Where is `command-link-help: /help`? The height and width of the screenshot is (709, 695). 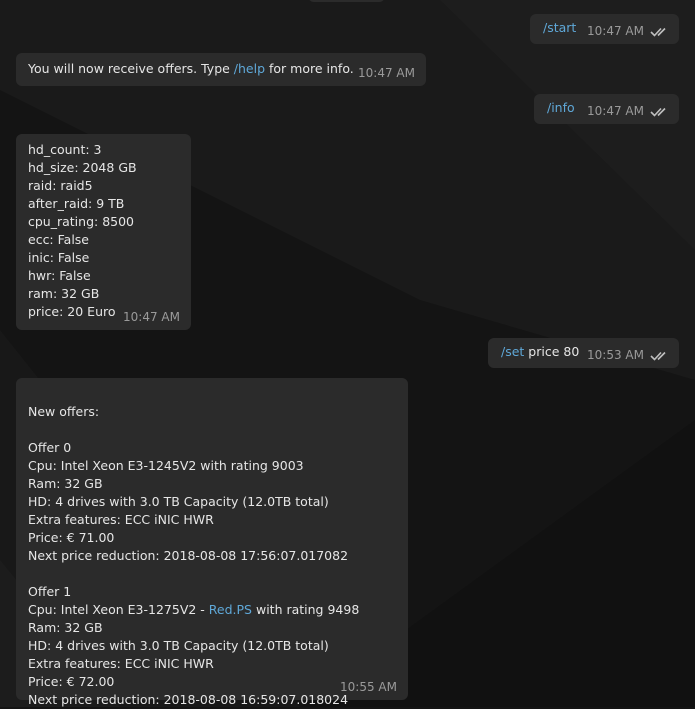
command-link-help: /help is located at coordinates (249, 68).